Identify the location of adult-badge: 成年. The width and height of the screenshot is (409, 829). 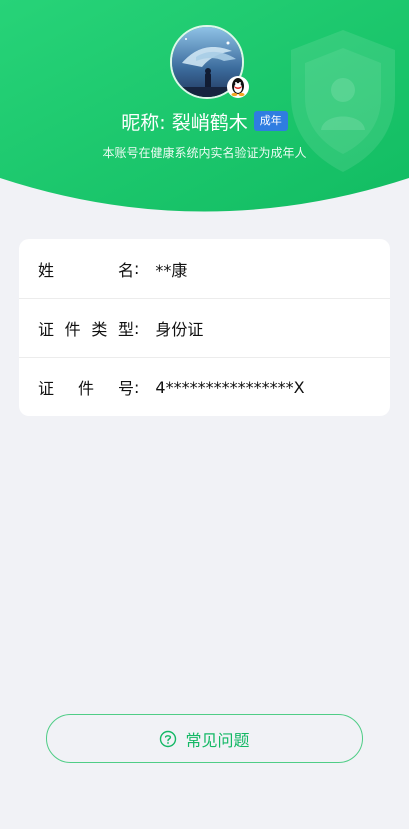
(270, 121).